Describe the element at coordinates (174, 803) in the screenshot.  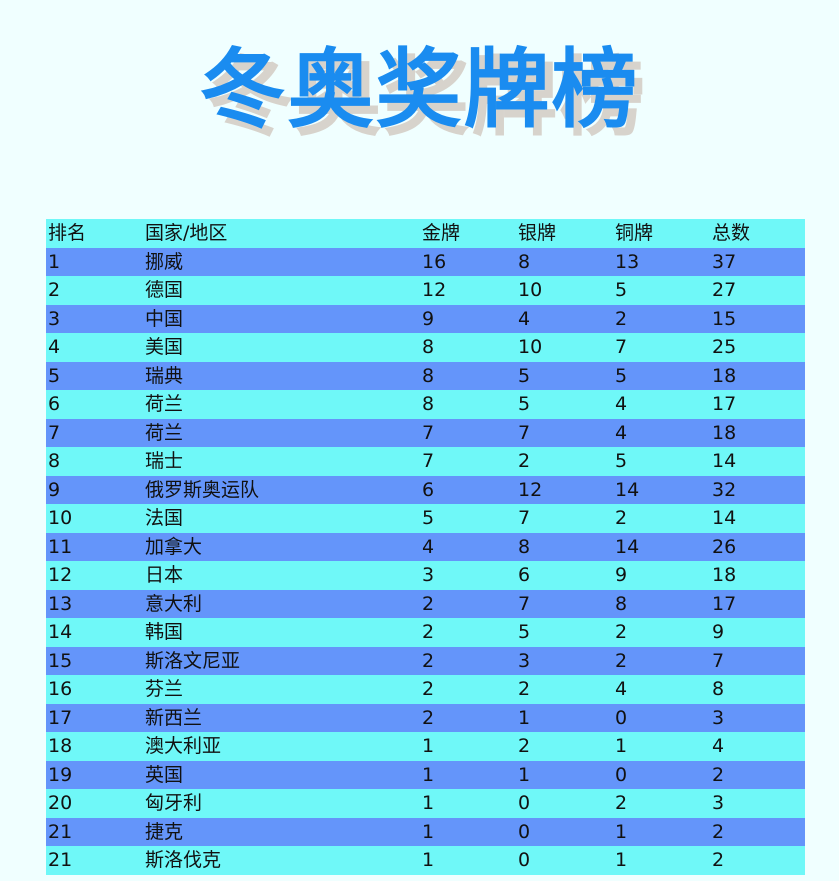
I see `cell-country: 匈牙利` at that location.